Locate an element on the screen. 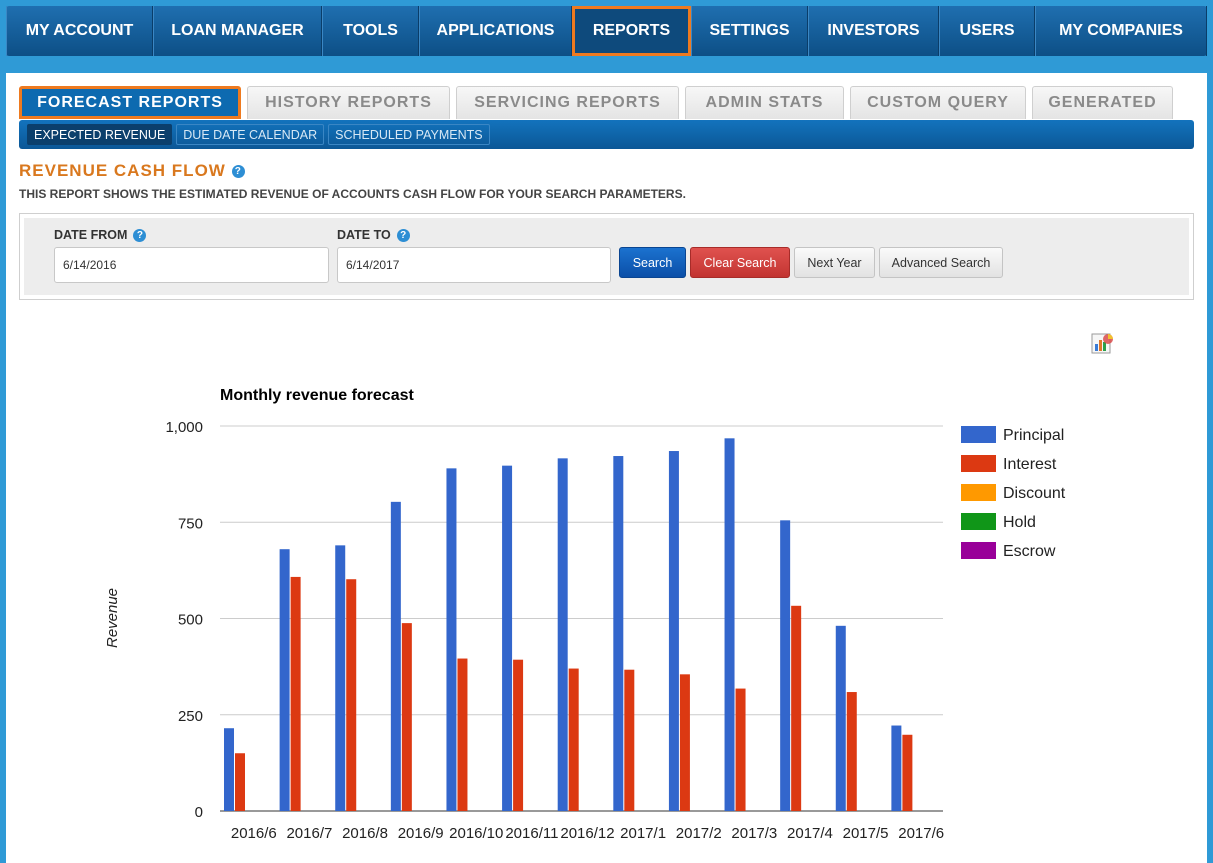 The width and height of the screenshot is (1213, 863). x-tick-label: 2017/6 is located at coordinates (921, 833).